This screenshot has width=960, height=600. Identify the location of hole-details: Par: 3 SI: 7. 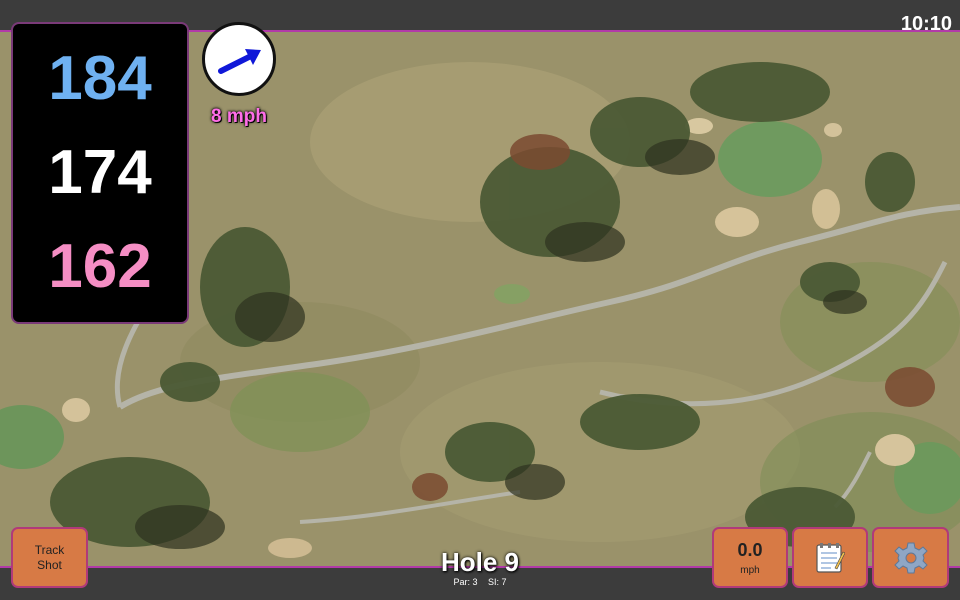
(480, 582).